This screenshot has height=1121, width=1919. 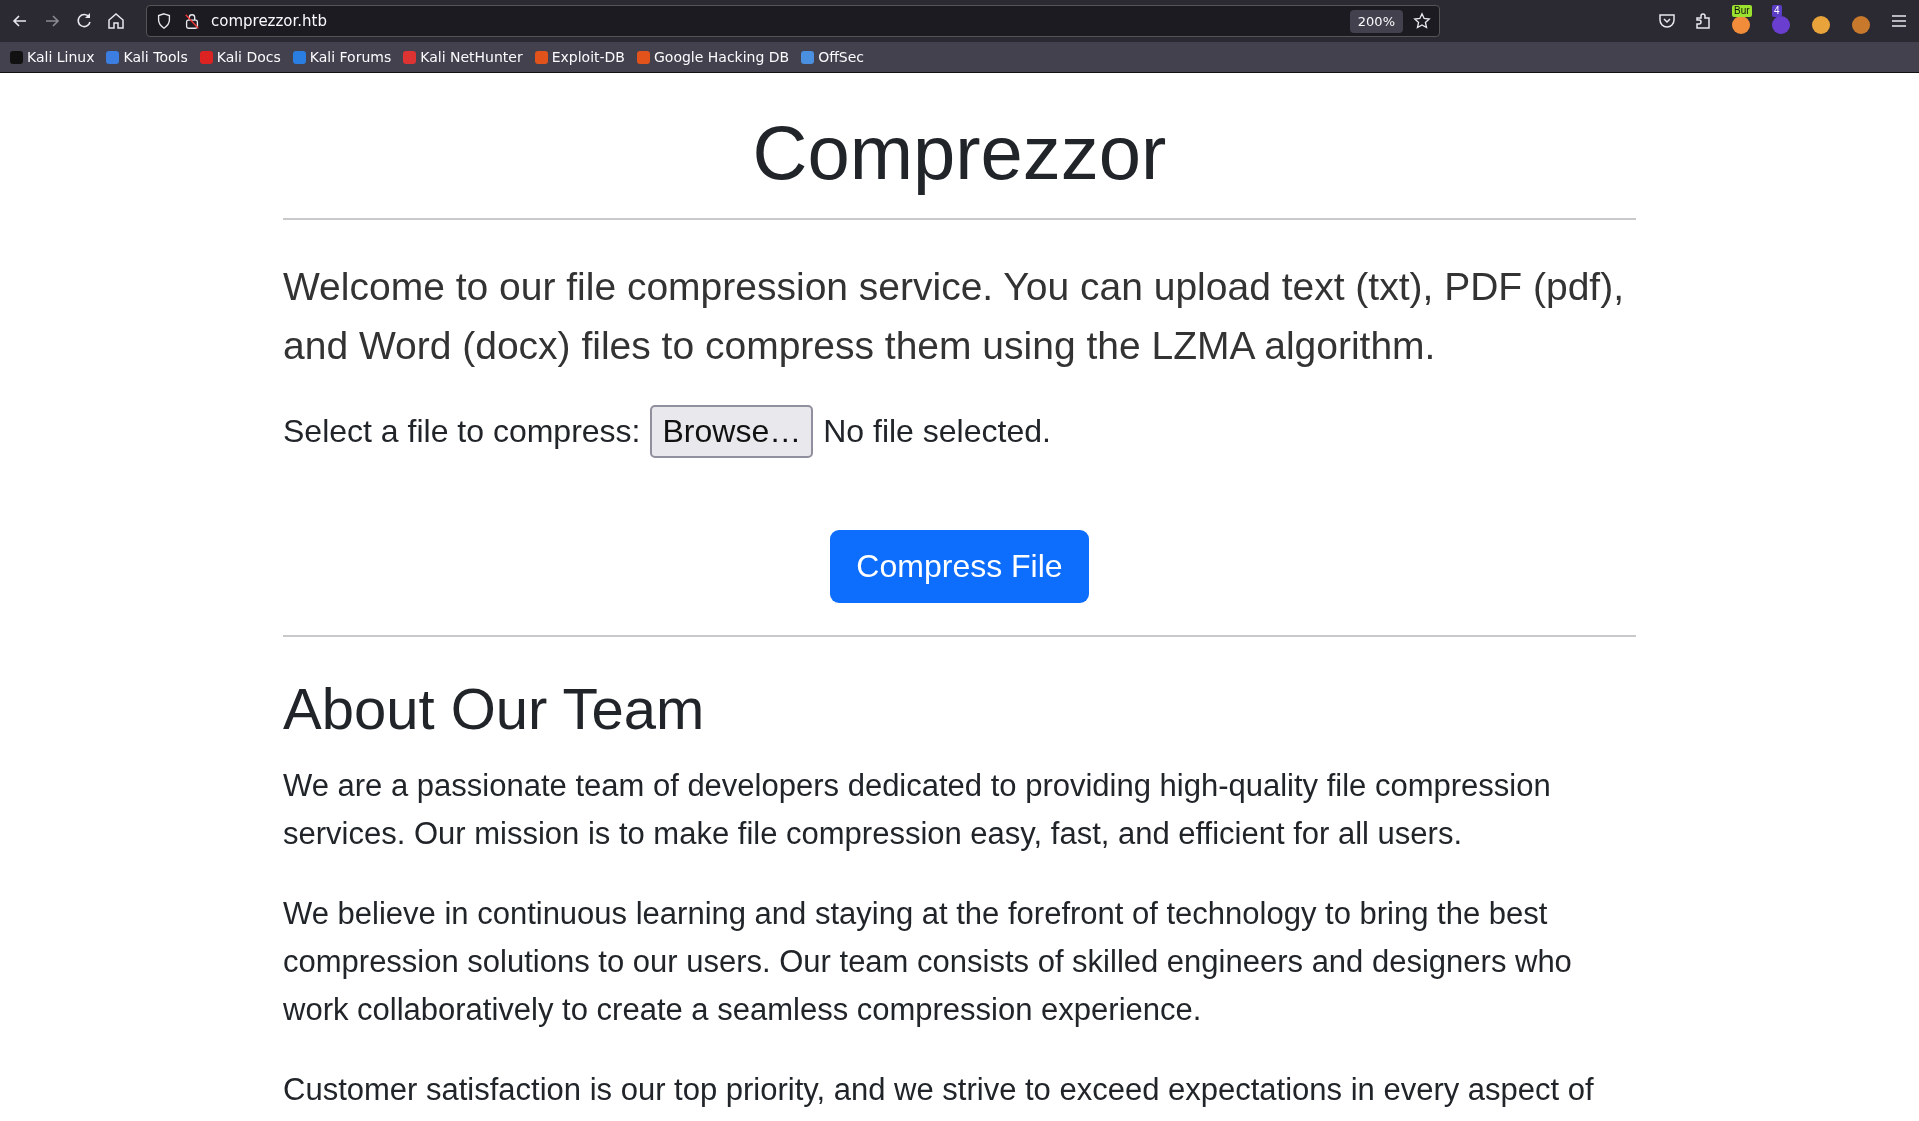 What do you see at coordinates (494, 708) in the screenshot?
I see `about-heading: About Our Team` at bounding box center [494, 708].